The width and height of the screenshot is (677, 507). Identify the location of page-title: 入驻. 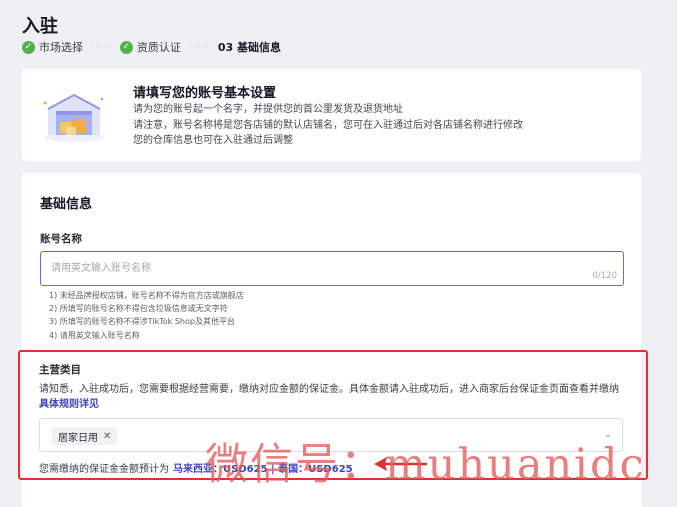
(40, 26).